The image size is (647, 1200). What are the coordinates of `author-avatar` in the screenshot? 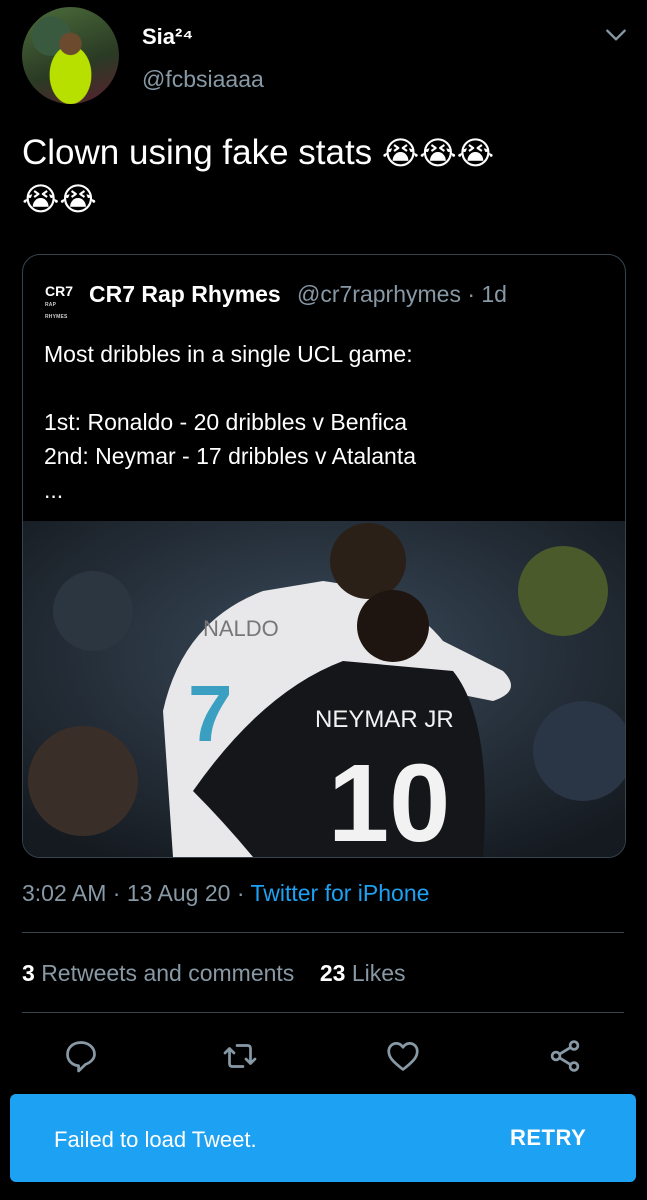 It's located at (70, 55).